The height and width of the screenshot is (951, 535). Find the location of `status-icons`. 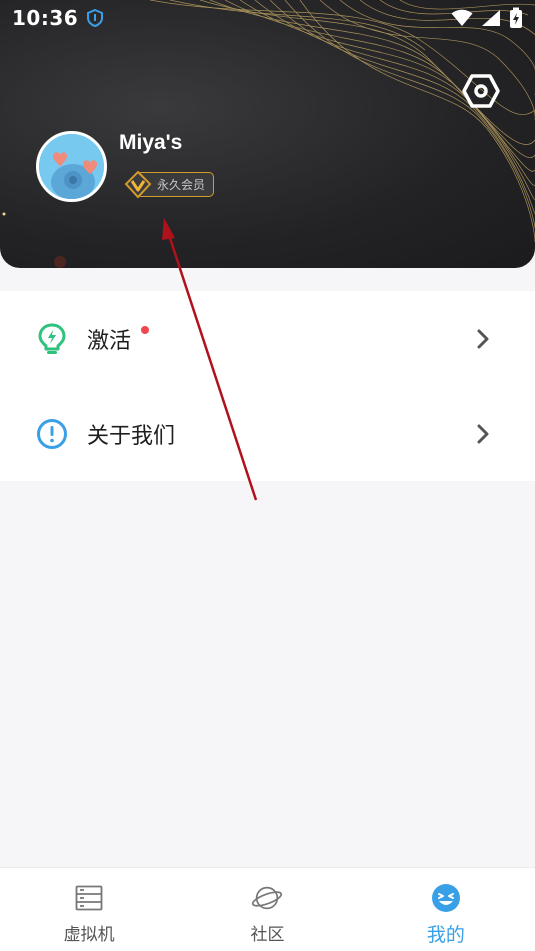

status-icons is located at coordinates (487, 18).